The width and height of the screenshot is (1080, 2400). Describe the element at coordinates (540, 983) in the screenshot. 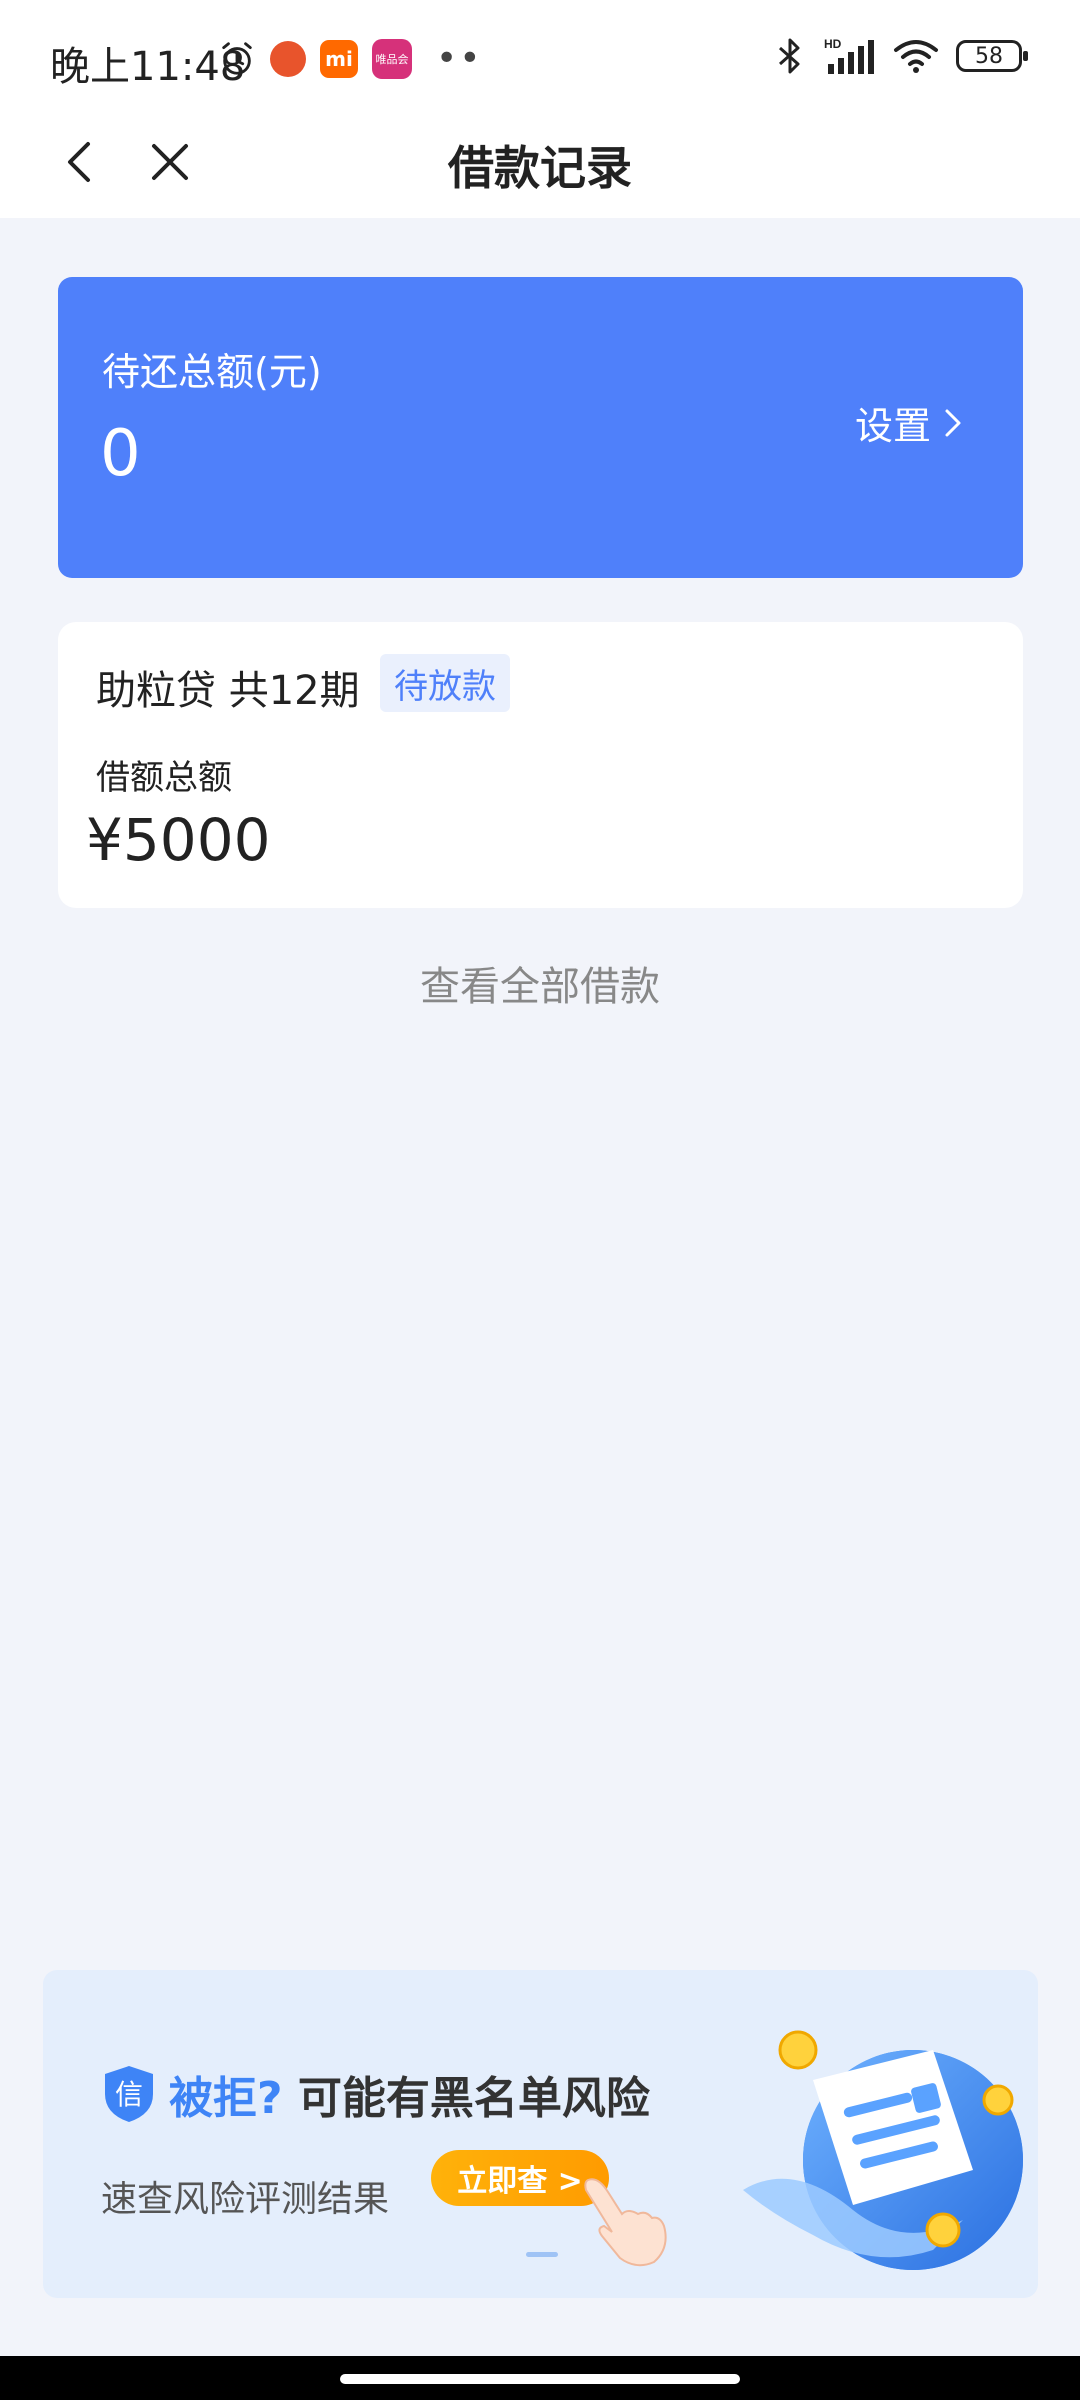

I see `view-all-loans-link: 查看全部借款` at that location.